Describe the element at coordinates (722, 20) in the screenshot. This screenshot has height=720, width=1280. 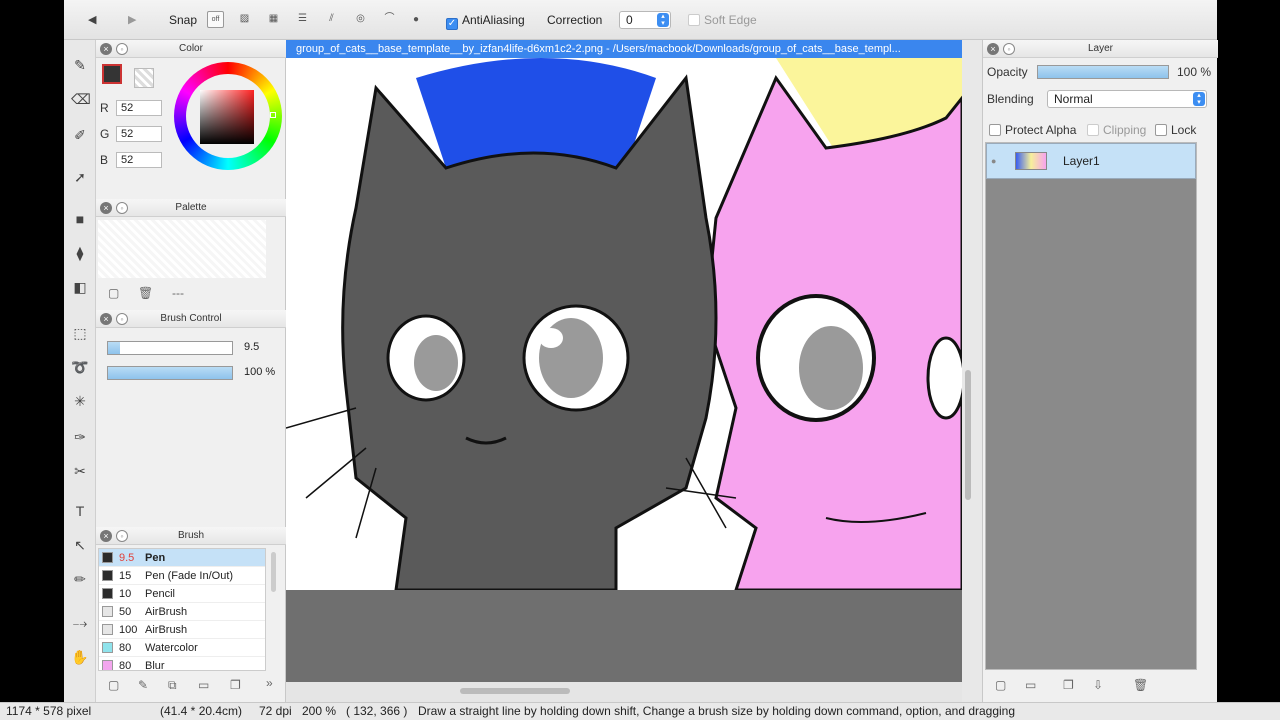
I see `soft-edge-toggle: Soft Edge` at that location.